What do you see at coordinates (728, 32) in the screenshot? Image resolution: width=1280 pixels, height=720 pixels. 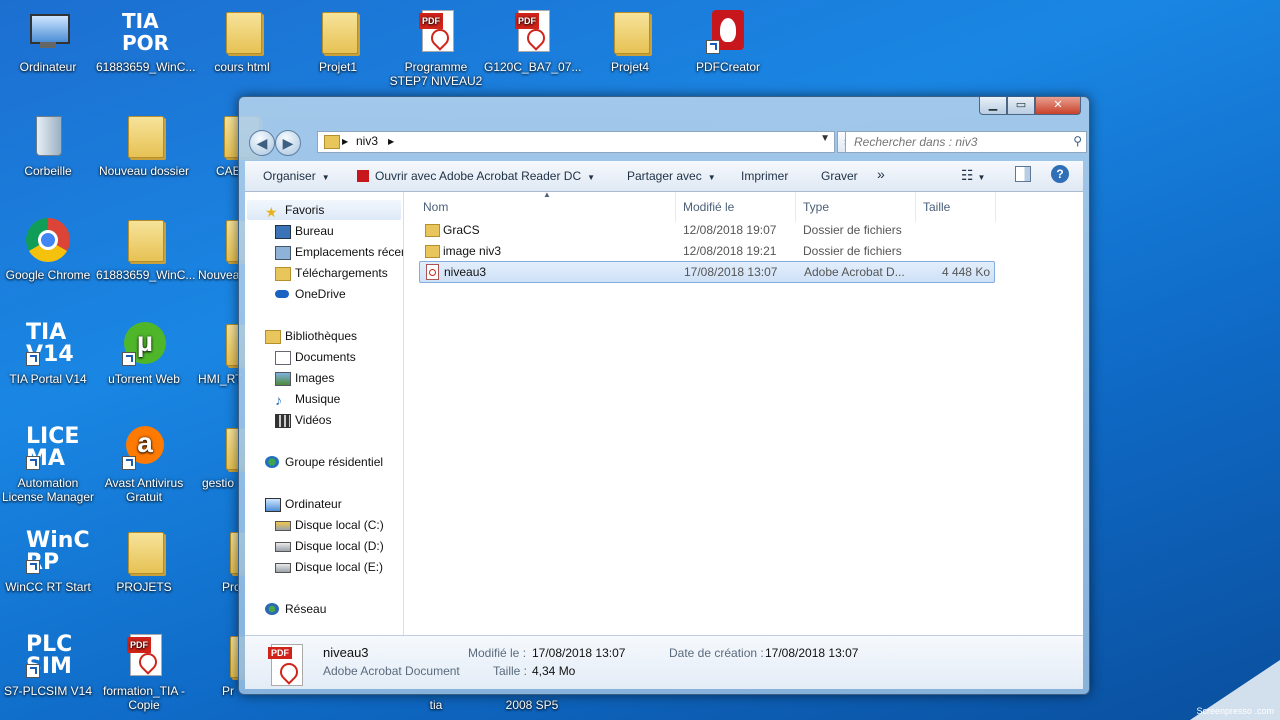 I see `pdfcreator-icon` at bounding box center [728, 32].